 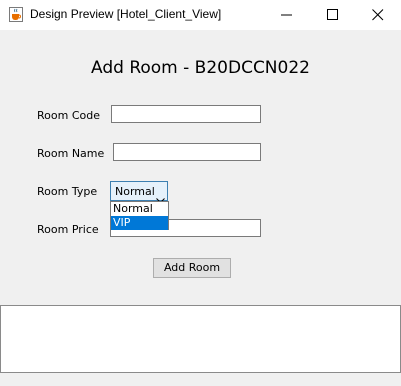 I want to click on add-room-button: Add Room, so click(x=192, y=268).